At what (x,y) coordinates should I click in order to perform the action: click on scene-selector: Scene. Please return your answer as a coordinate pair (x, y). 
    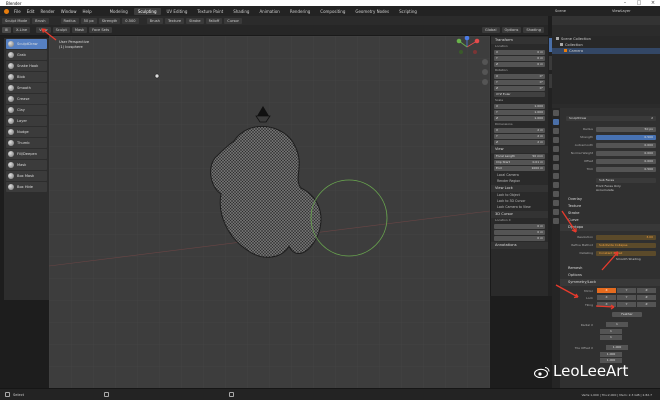
    Looking at the image, I should click on (560, 11).